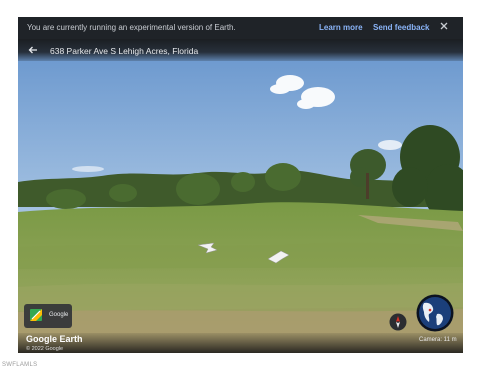 The image size is (480, 370). I want to click on location-titlebar: 638 Parker Ave S Lehigh Acres, Florida, so click(240, 50).